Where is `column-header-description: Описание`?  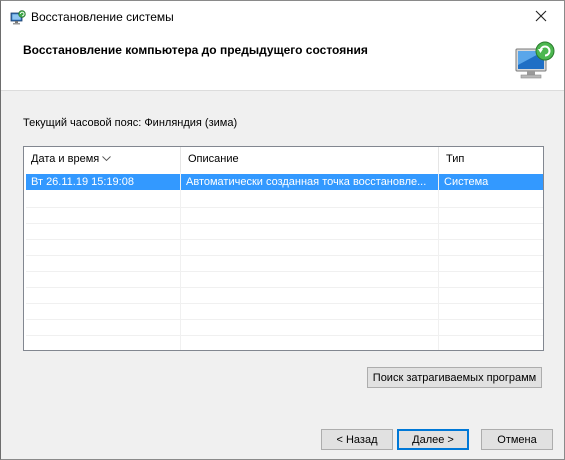 column-header-description: Описание is located at coordinates (310, 159).